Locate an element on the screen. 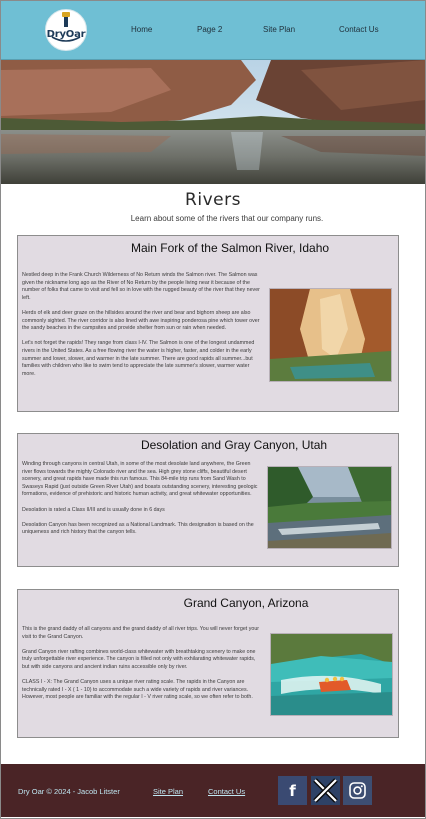  river-card-title: Desolation and Gray Canyon, Utah is located at coordinates (234, 445).